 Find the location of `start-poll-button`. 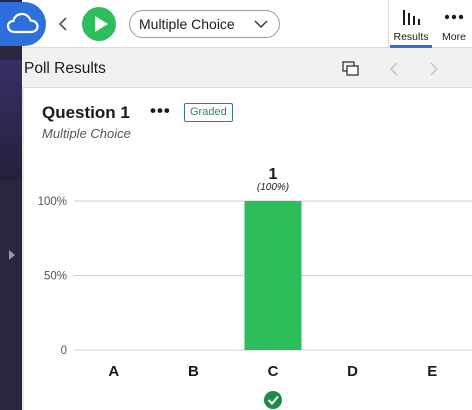

start-poll-button is located at coordinates (99, 24).